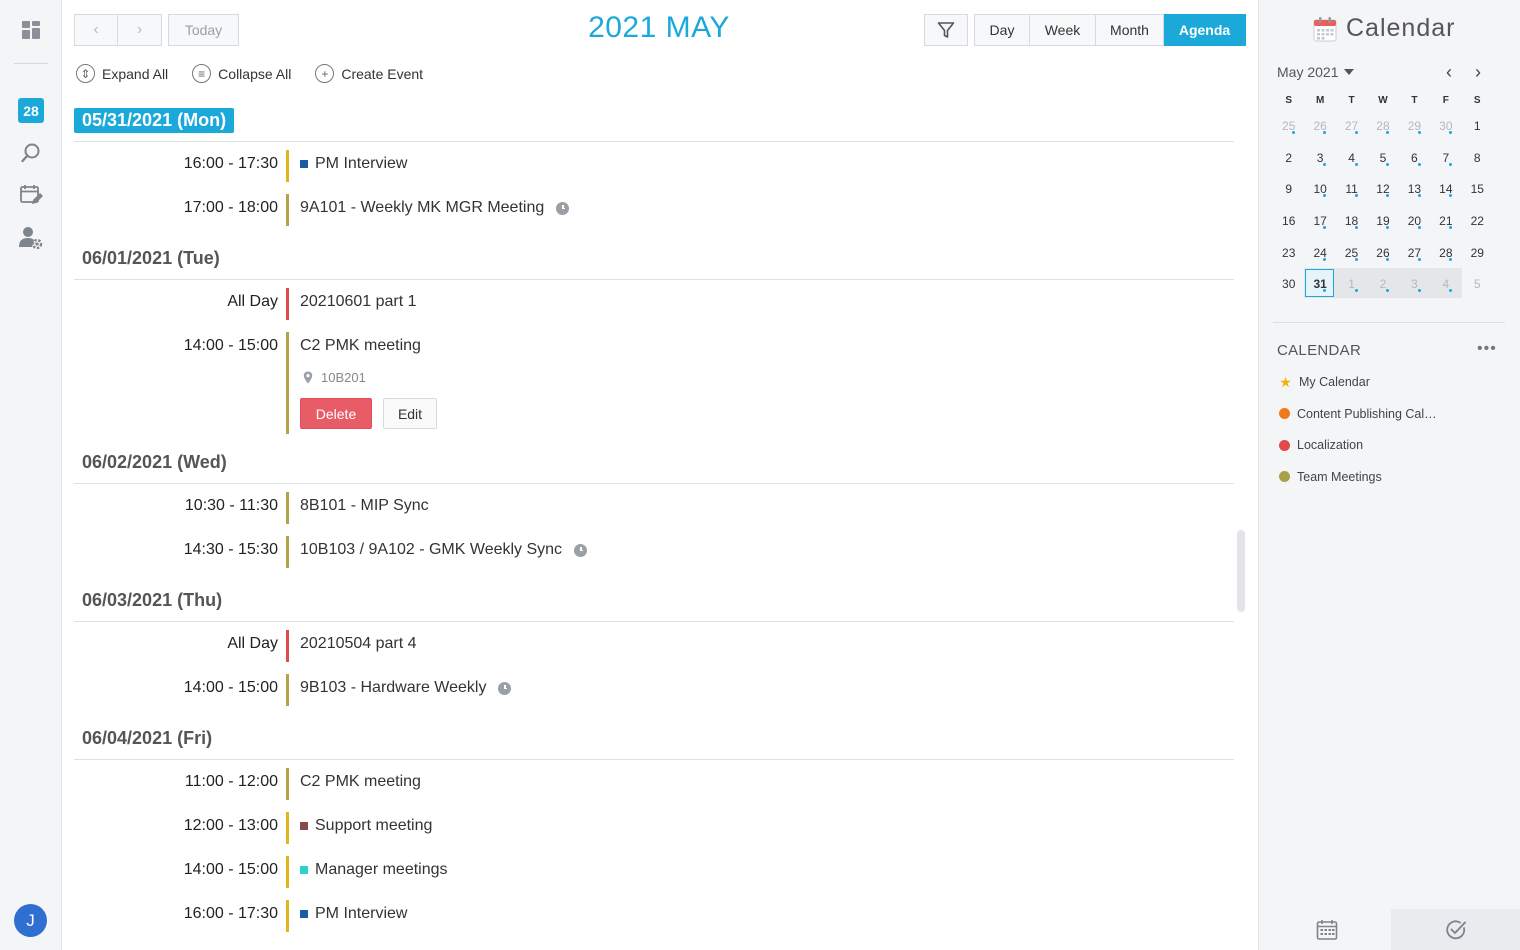 The image size is (1520, 950). What do you see at coordinates (31, 238) in the screenshot?
I see `user-settings-icon` at bounding box center [31, 238].